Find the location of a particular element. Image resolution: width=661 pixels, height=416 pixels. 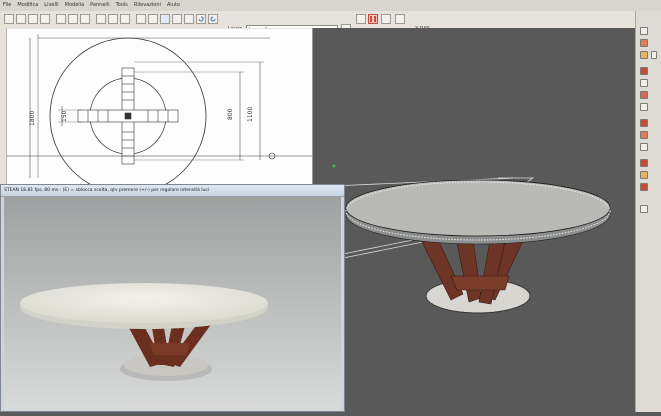

tool-light-button is located at coordinates (644, 175).